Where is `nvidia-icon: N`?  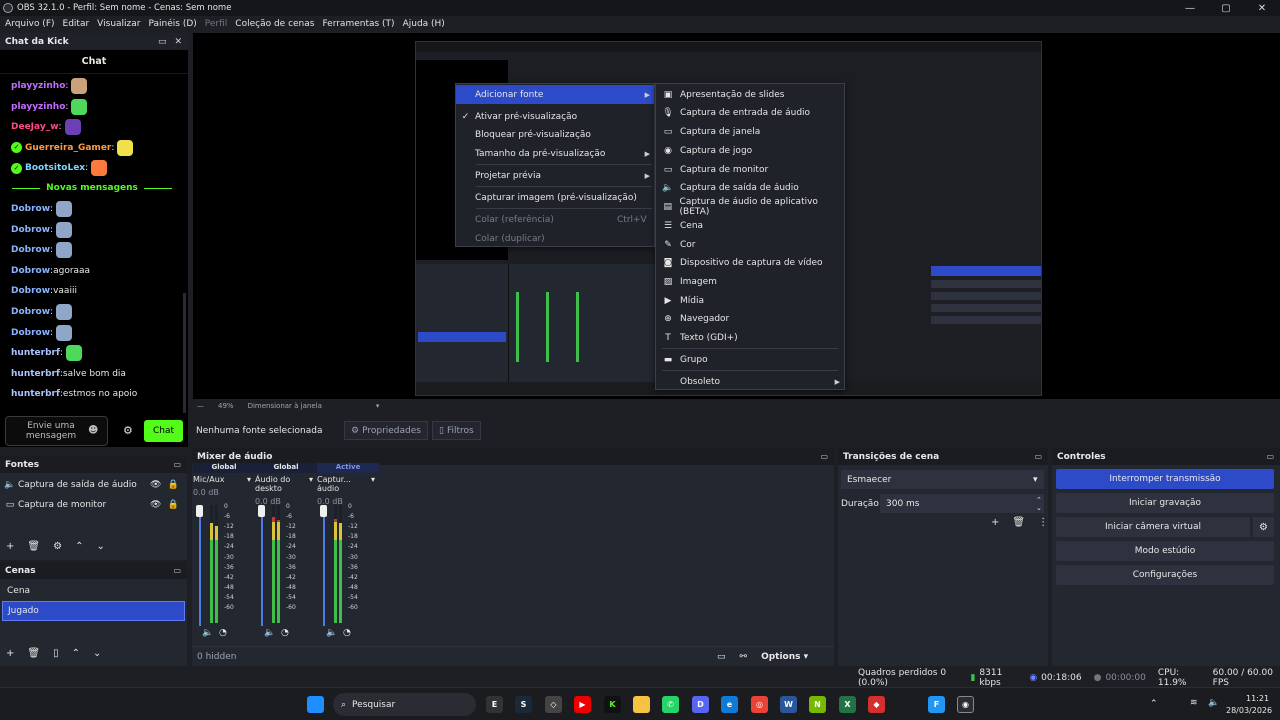
nvidia-icon: N is located at coordinates (817, 704).